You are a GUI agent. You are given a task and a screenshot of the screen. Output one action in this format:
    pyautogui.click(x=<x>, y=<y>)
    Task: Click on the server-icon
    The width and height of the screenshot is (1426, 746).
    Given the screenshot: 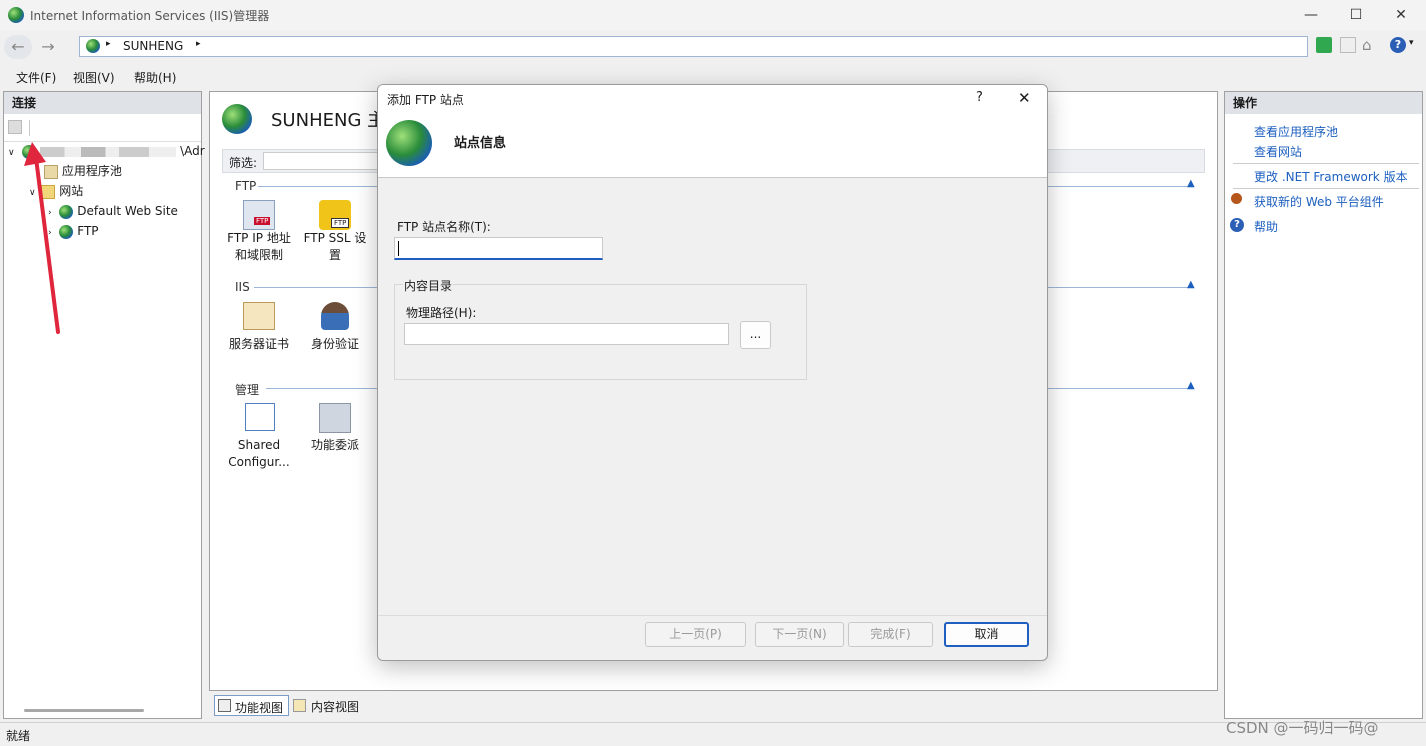 What is the action you would take?
    pyautogui.click(x=93, y=46)
    